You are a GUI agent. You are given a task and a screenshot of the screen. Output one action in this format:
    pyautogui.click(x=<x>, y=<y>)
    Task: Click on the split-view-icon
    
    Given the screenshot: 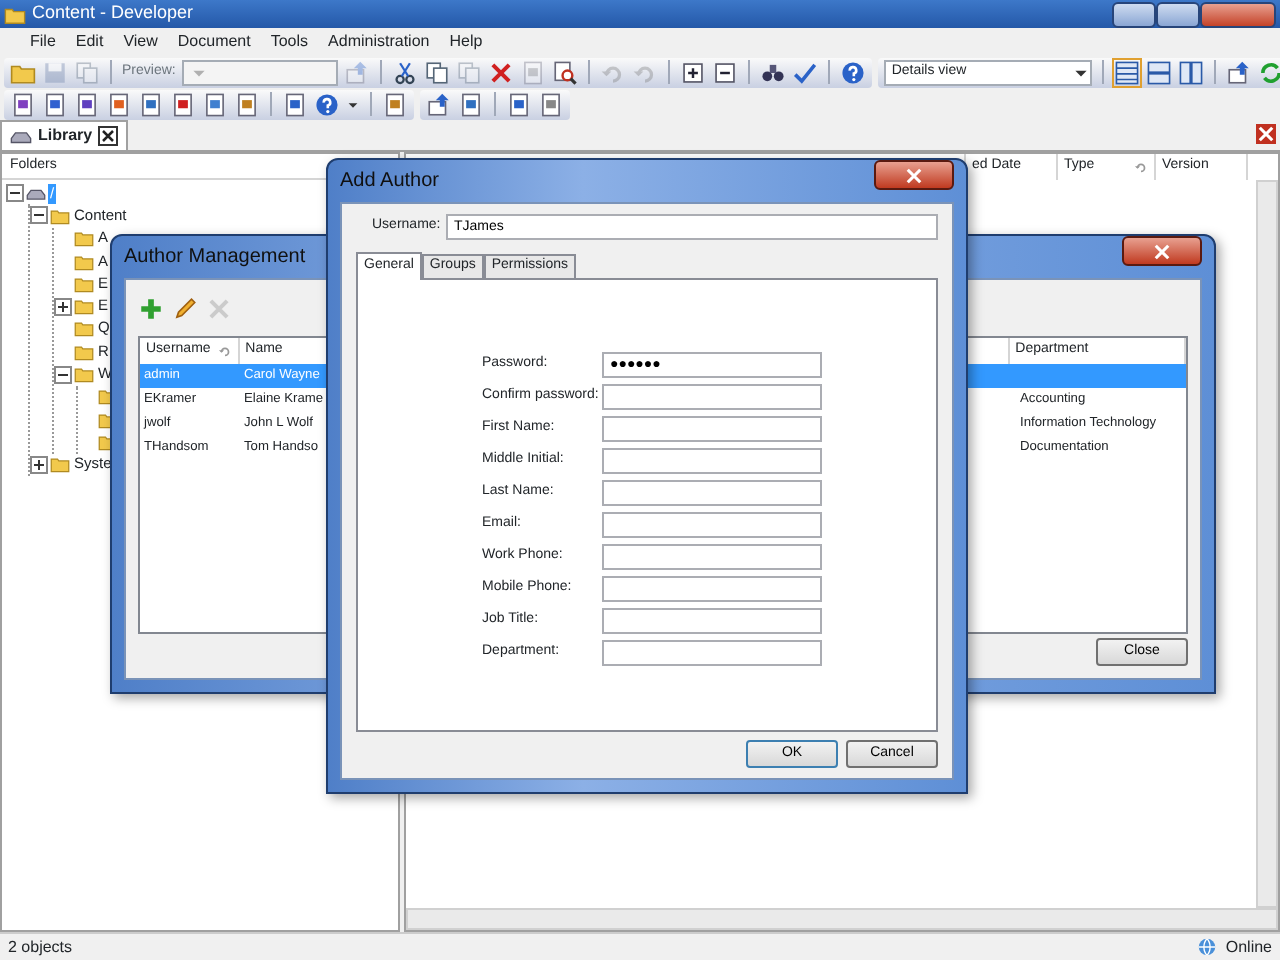 What is the action you would take?
    pyautogui.click(x=1158, y=72)
    